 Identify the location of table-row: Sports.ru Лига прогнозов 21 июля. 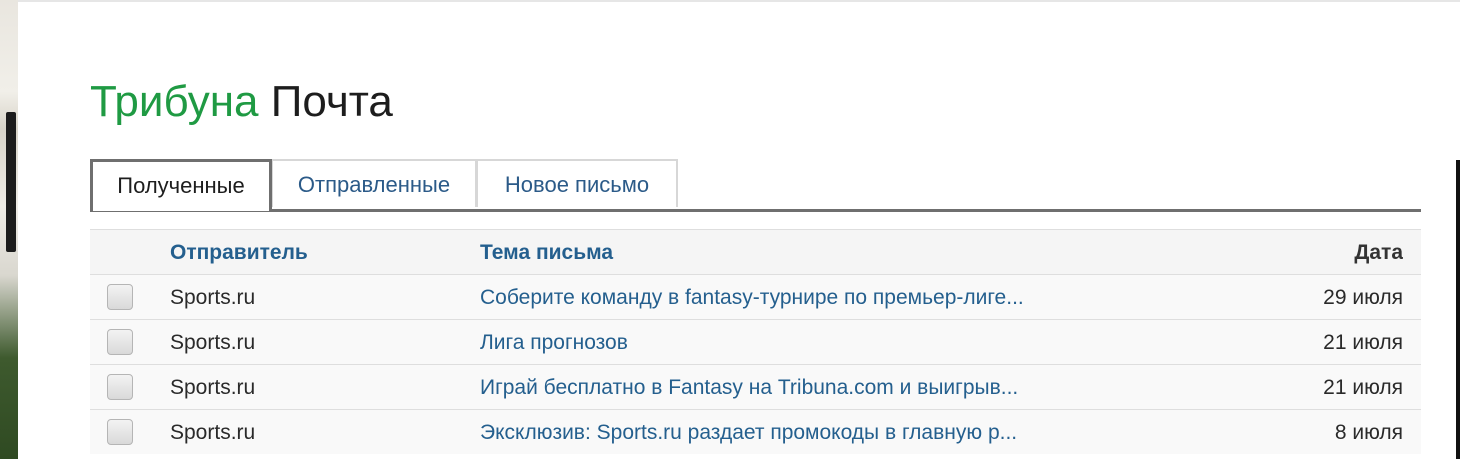
(755, 341).